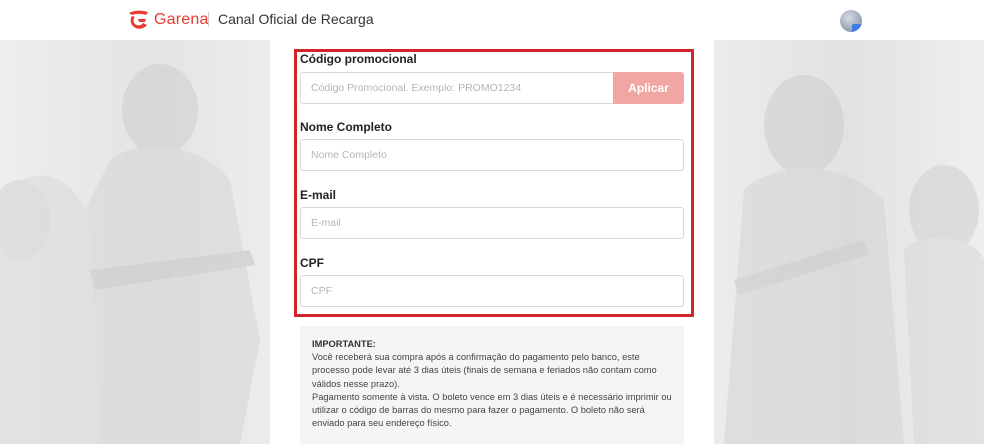 Image resolution: width=984 pixels, height=444 pixels. What do you see at coordinates (492, 223) in the screenshot?
I see `email-input` at bounding box center [492, 223].